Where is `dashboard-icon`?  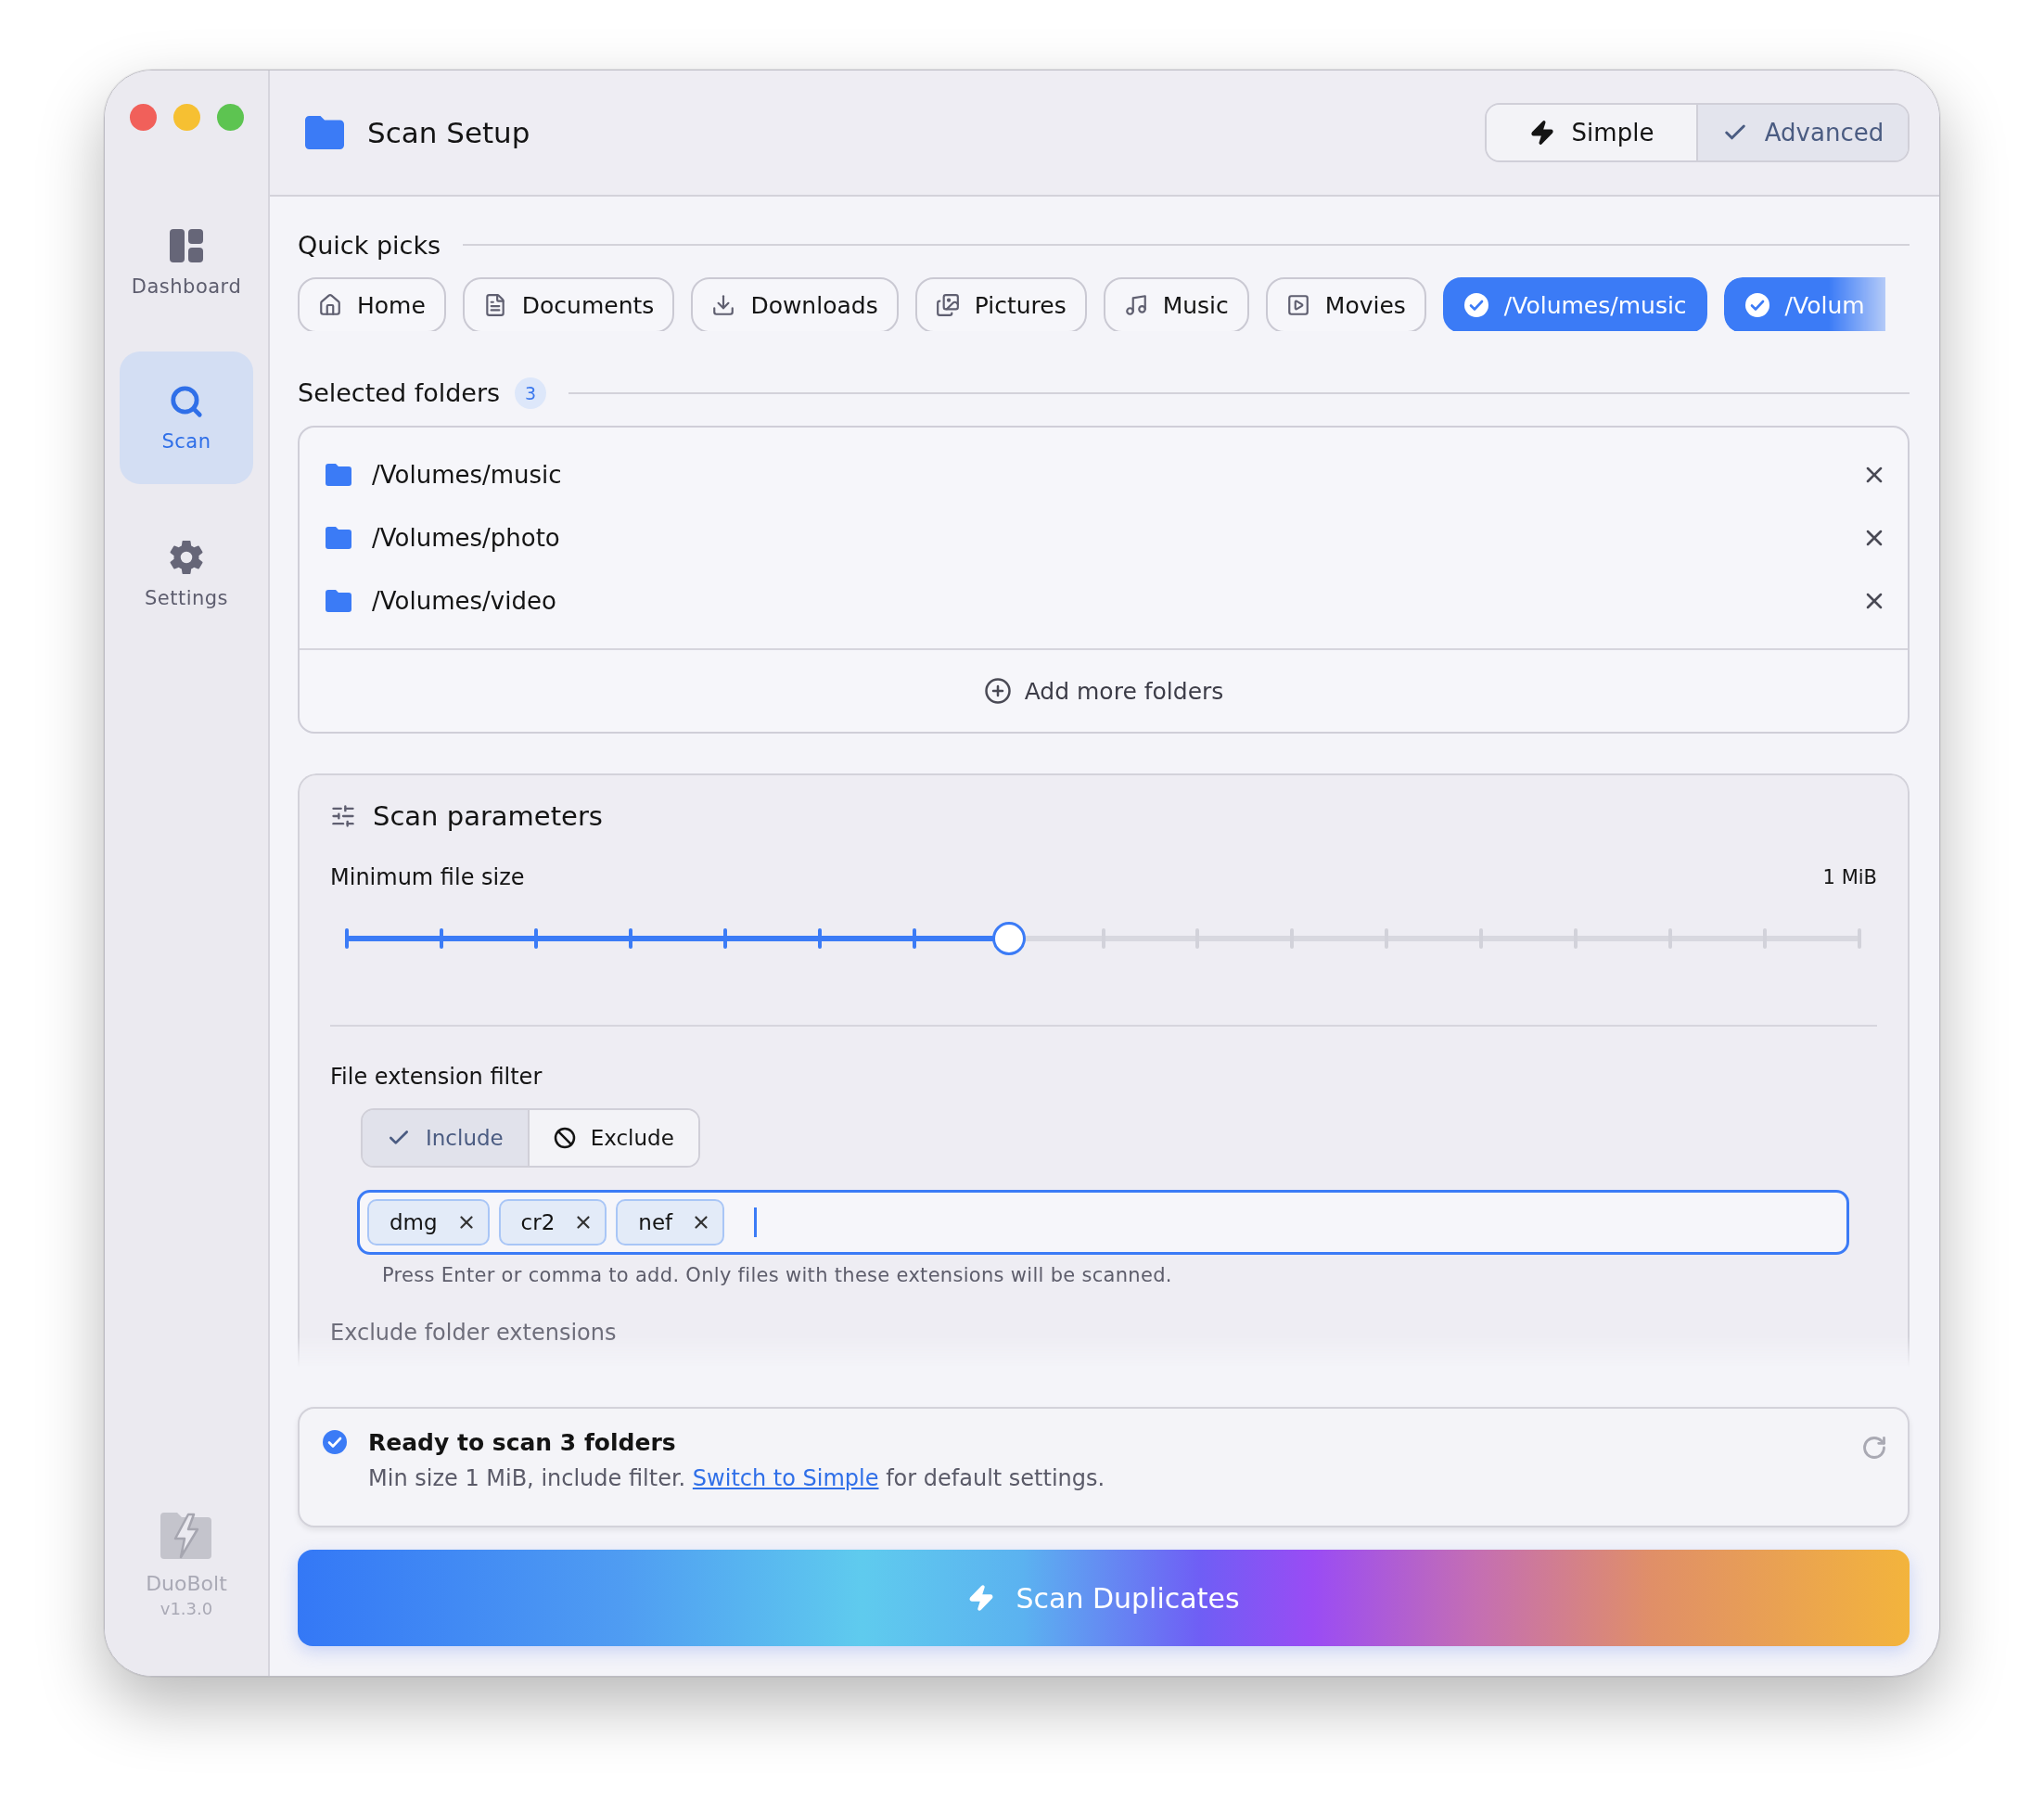
dashboard-icon is located at coordinates (186, 245).